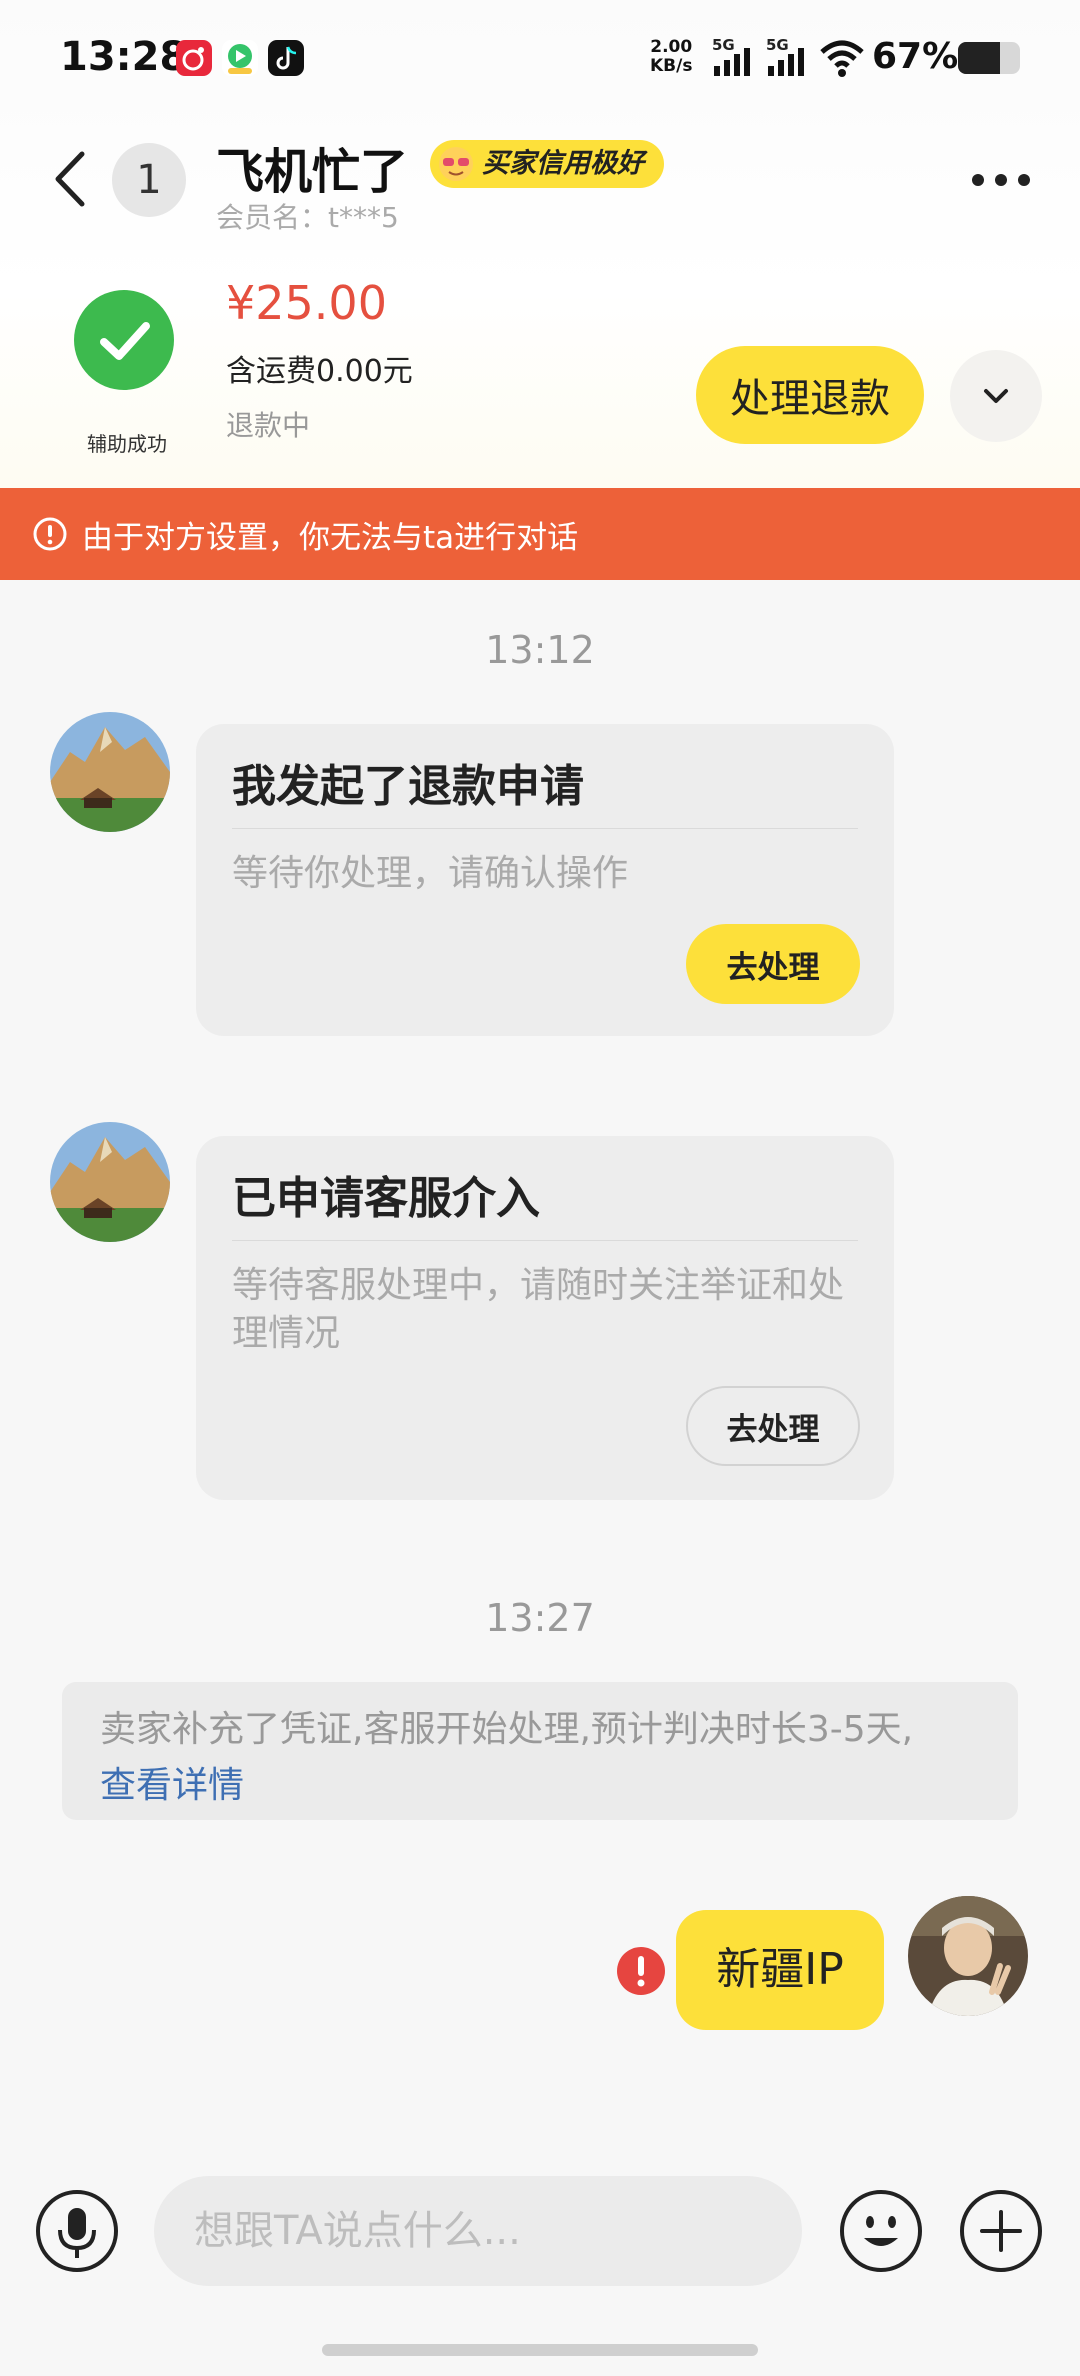 The width and height of the screenshot is (1080, 2376). I want to click on message-input, so click(478, 2231).